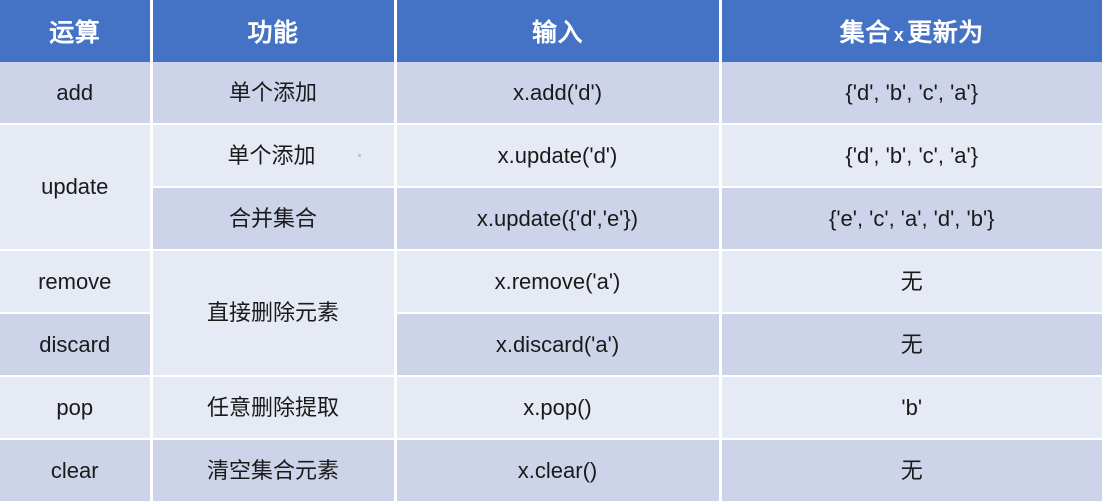 The height and width of the screenshot is (501, 1102). What do you see at coordinates (274, 408) in the screenshot?
I see `cell-function-pop: 任意删除提取` at bounding box center [274, 408].